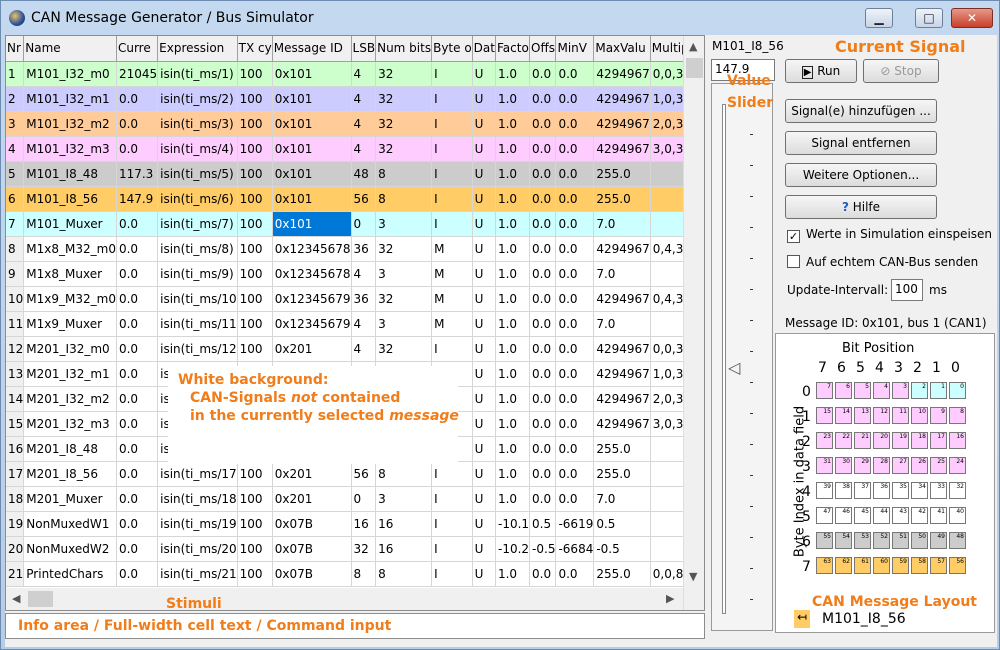  What do you see at coordinates (15, 524) in the screenshot?
I see `row-number-cell: 19` at bounding box center [15, 524].